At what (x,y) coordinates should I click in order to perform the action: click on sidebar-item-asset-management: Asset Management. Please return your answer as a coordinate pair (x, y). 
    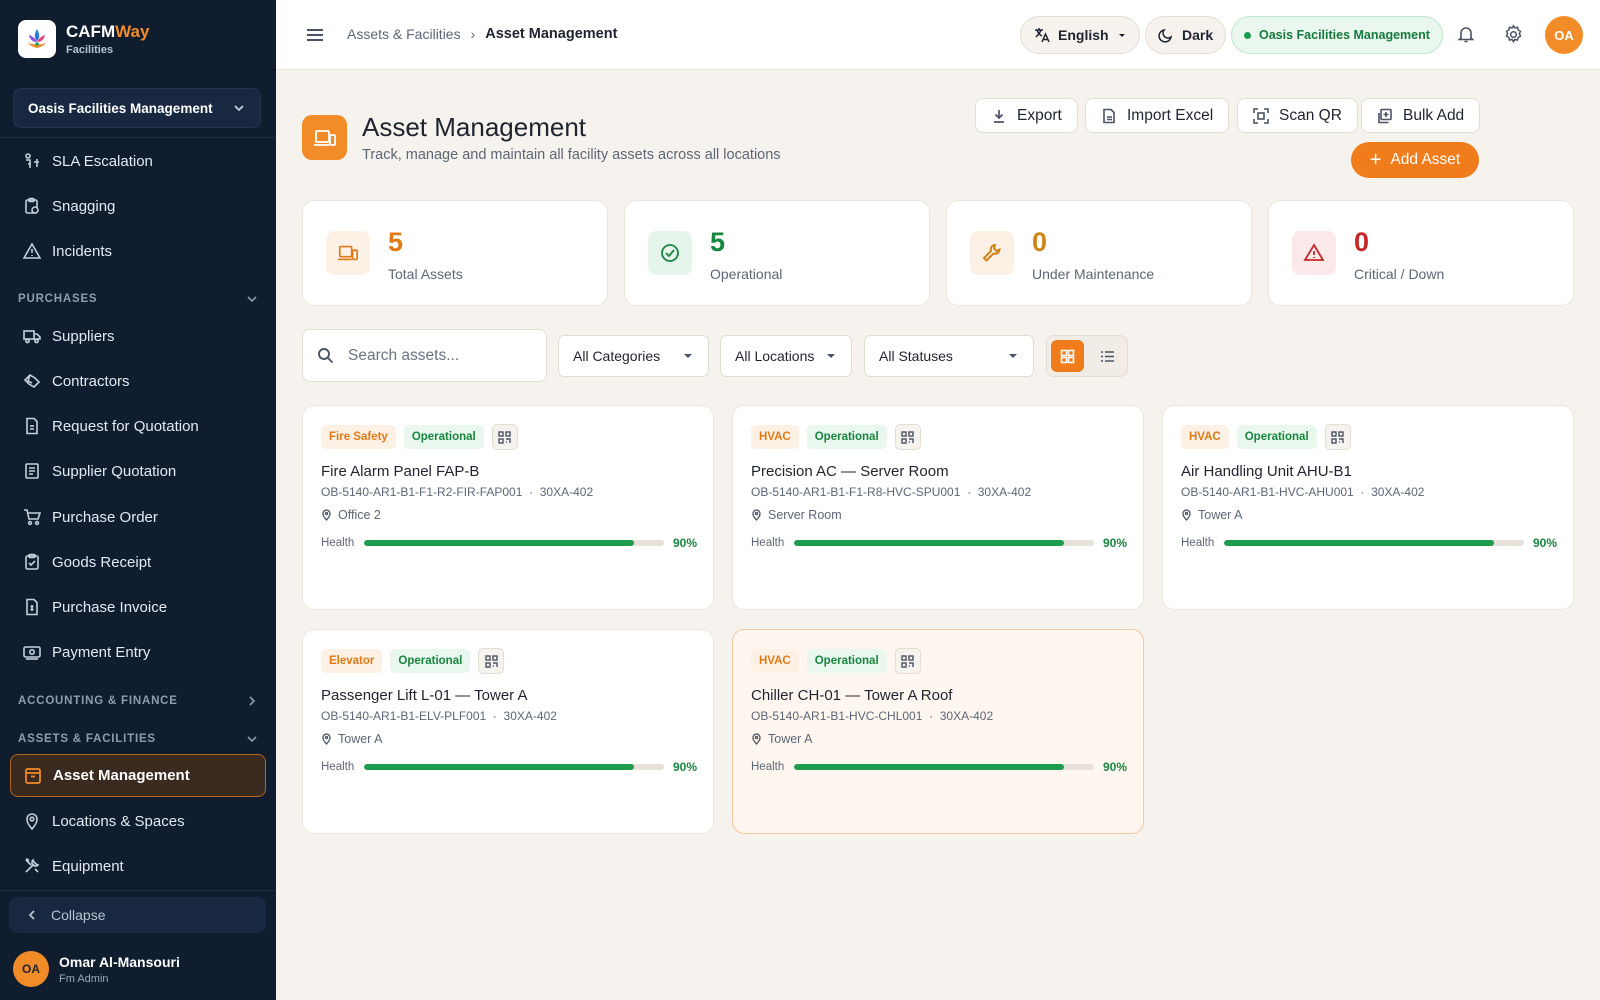
    Looking at the image, I should click on (138, 775).